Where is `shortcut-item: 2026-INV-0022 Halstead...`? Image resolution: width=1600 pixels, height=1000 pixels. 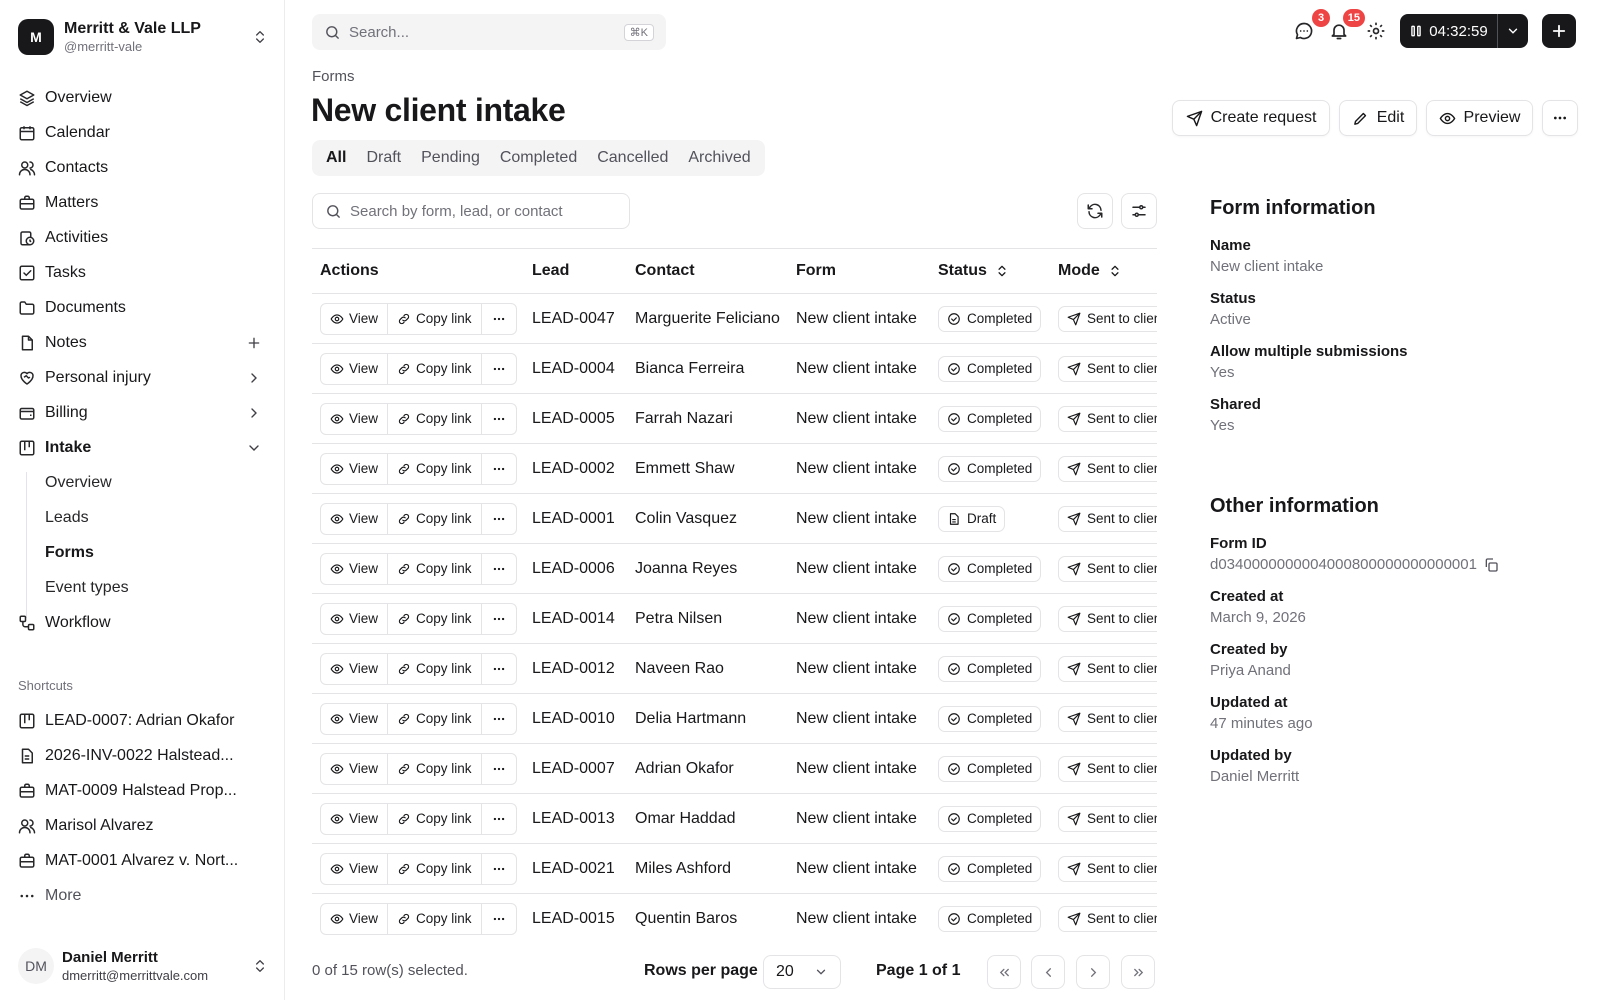
shortcut-item: 2026-INV-0022 Halstead... is located at coordinates (143, 756).